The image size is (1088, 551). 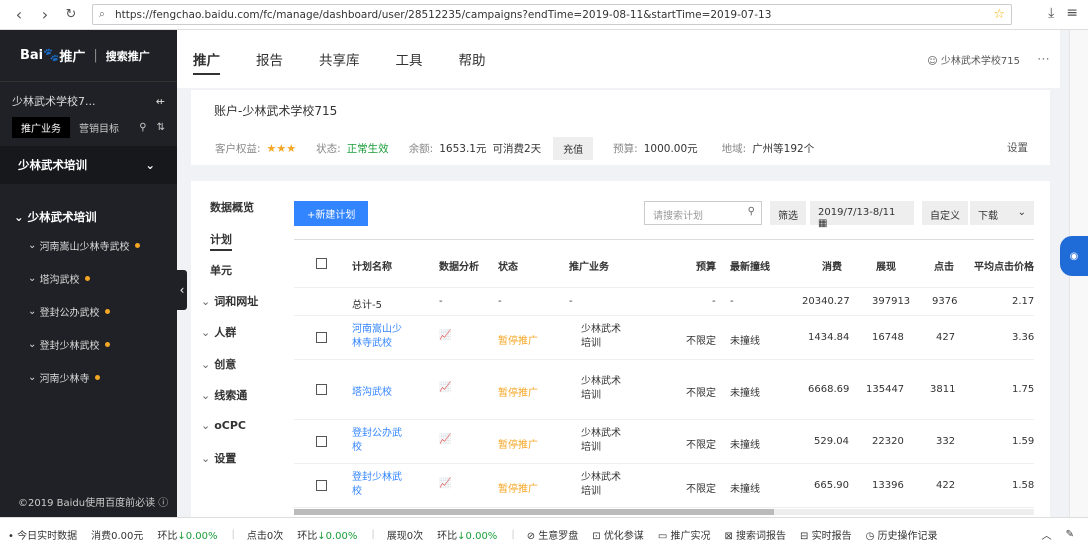 I want to click on nav-leads: ⌄ 线索通, so click(x=224, y=395).